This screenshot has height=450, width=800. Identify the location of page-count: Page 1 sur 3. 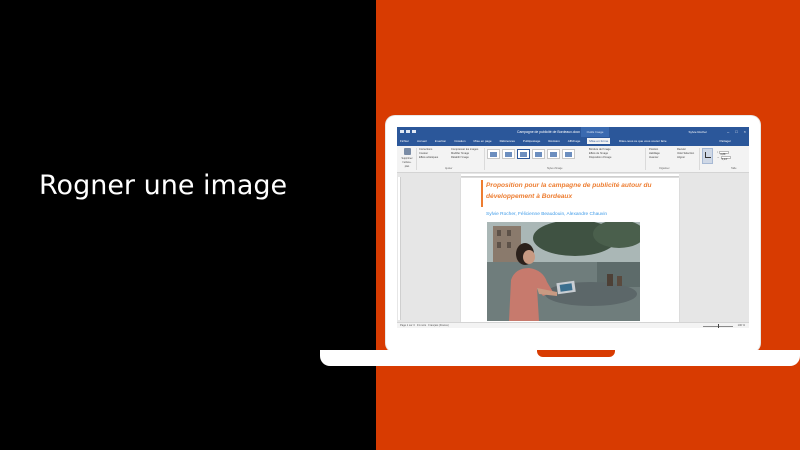
(407, 325).